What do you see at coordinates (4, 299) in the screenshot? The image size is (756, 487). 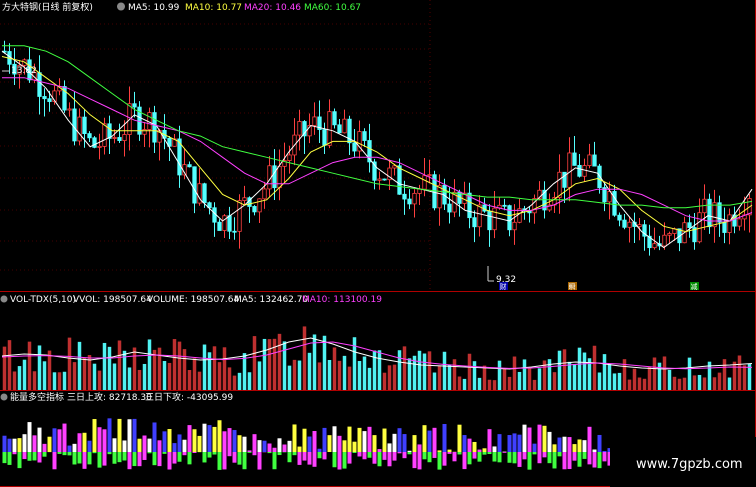 I see `vol-settings-icon` at bounding box center [4, 299].